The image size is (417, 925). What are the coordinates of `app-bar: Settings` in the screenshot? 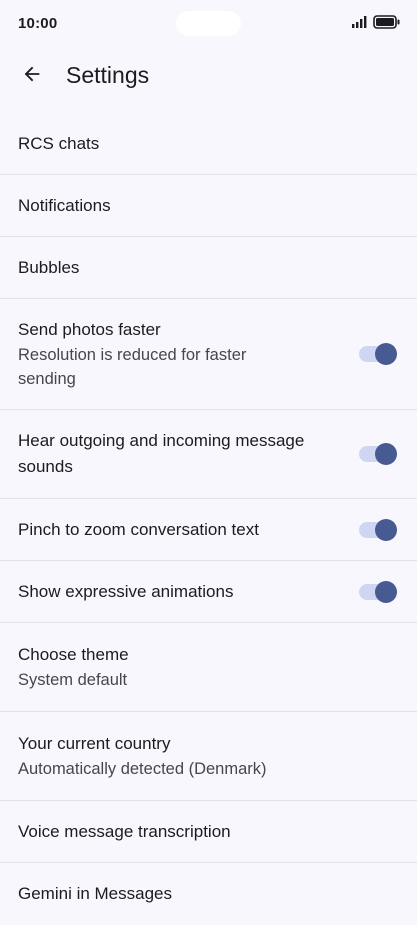 It's located at (208, 77).